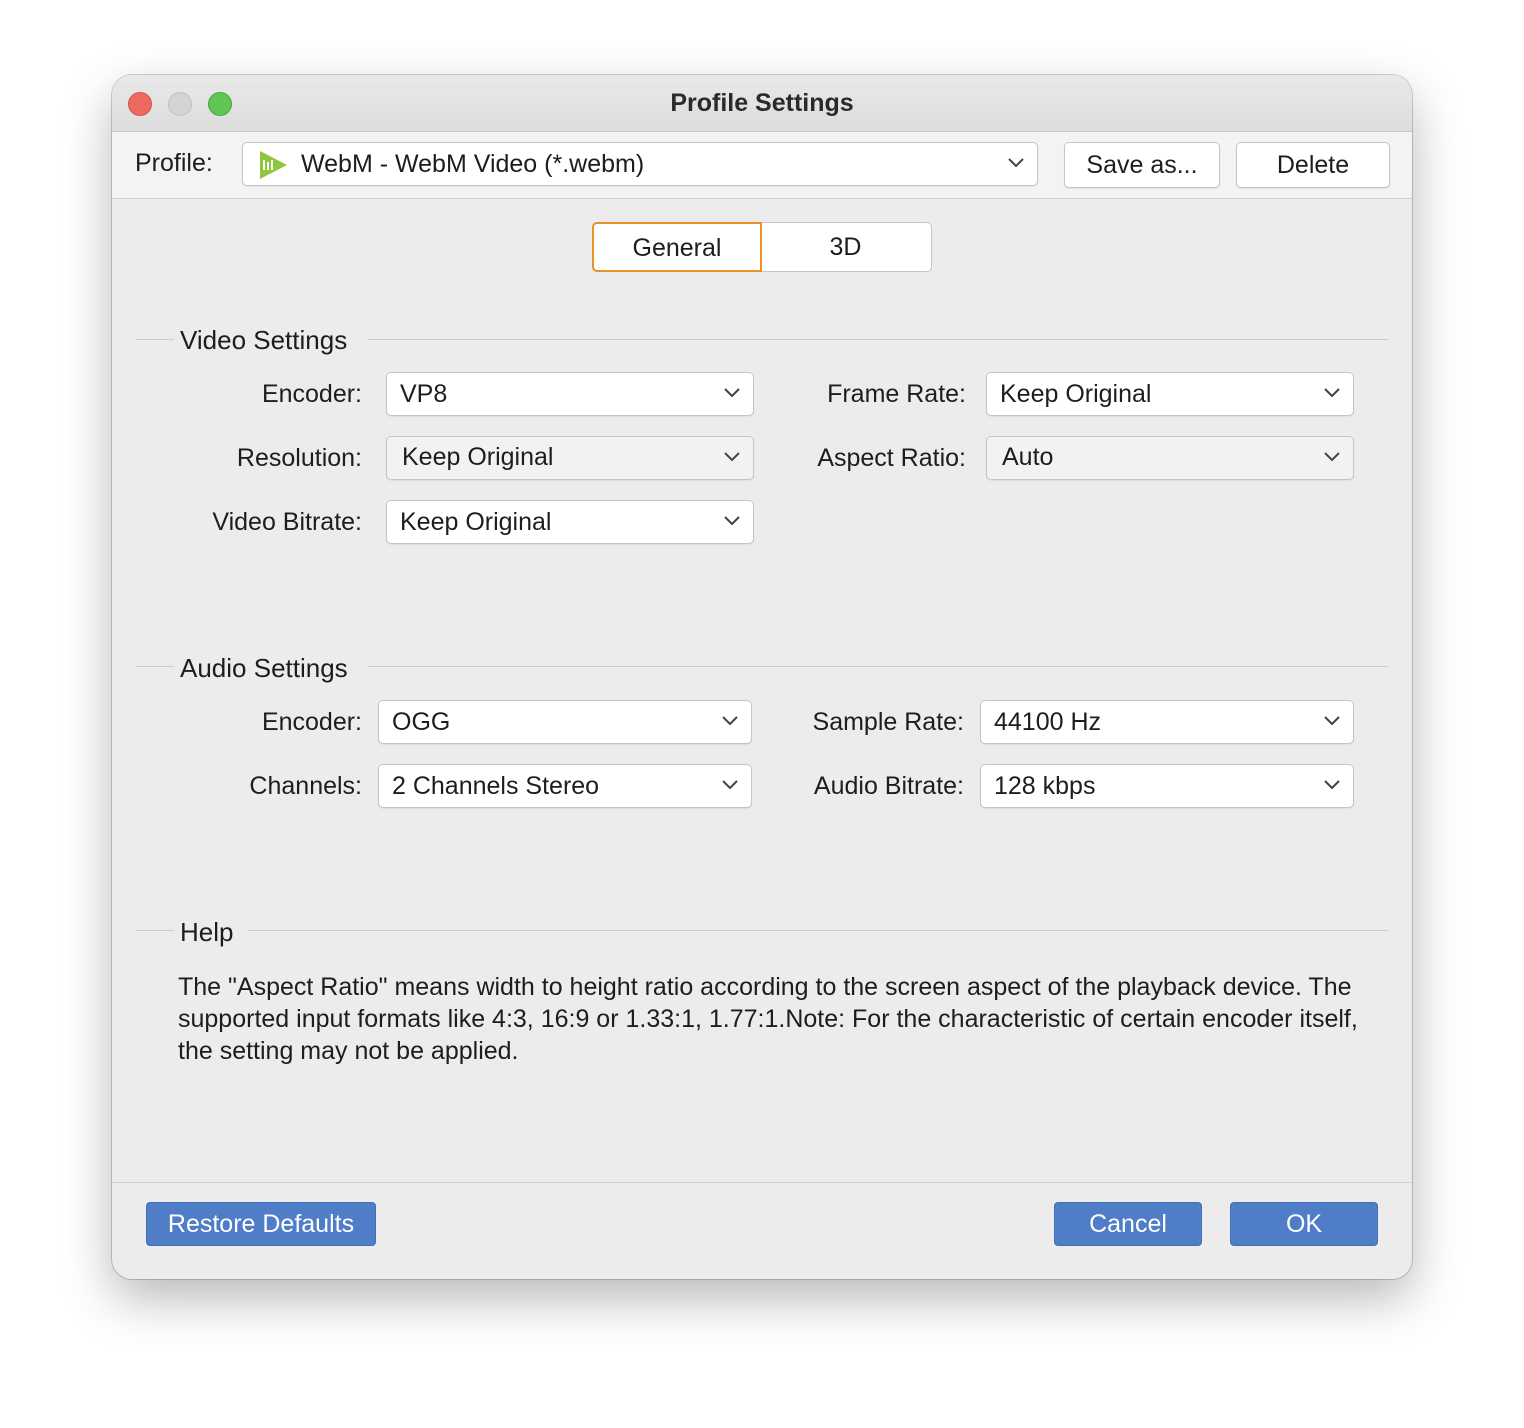 This screenshot has height=1428, width=1524. What do you see at coordinates (570, 522) in the screenshot?
I see `video-bitrate-select: Keep Original` at bounding box center [570, 522].